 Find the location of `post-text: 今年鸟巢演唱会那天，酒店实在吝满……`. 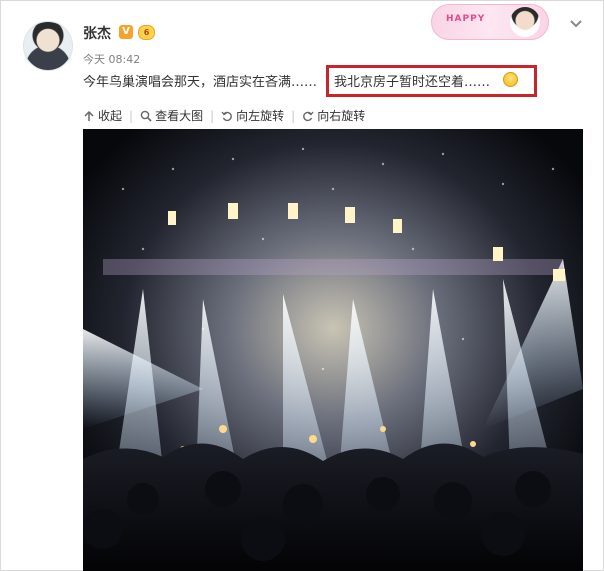

post-text: 今年鸟巢演唱会那天，酒店实在吝满…… is located at coordinates (200, 82).